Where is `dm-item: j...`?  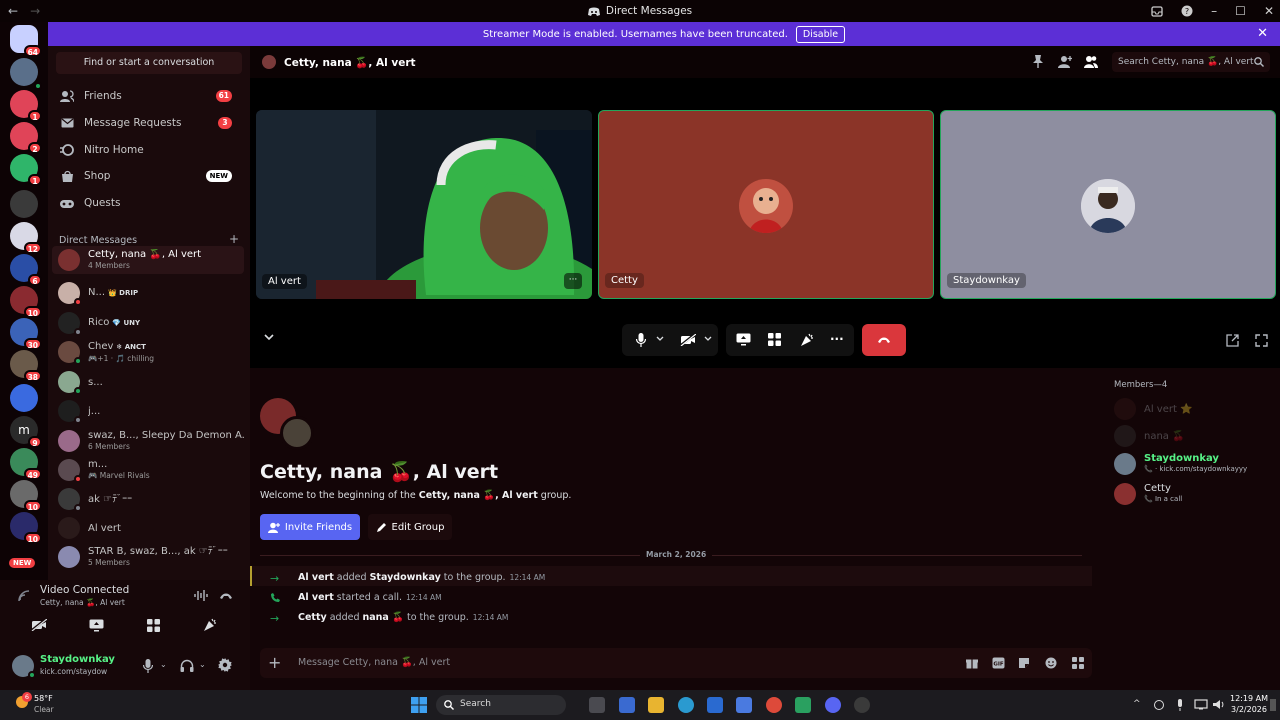 dm-item: j... is located at coordinates (148, 411).